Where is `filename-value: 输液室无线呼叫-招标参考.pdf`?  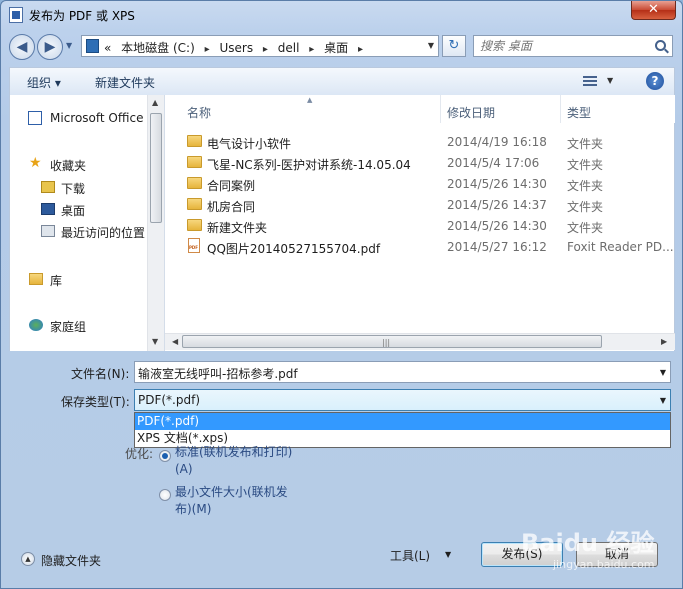 filename-value: 输液室无线呼叫-招标参考.pdf is located at coordinates (218, 373).